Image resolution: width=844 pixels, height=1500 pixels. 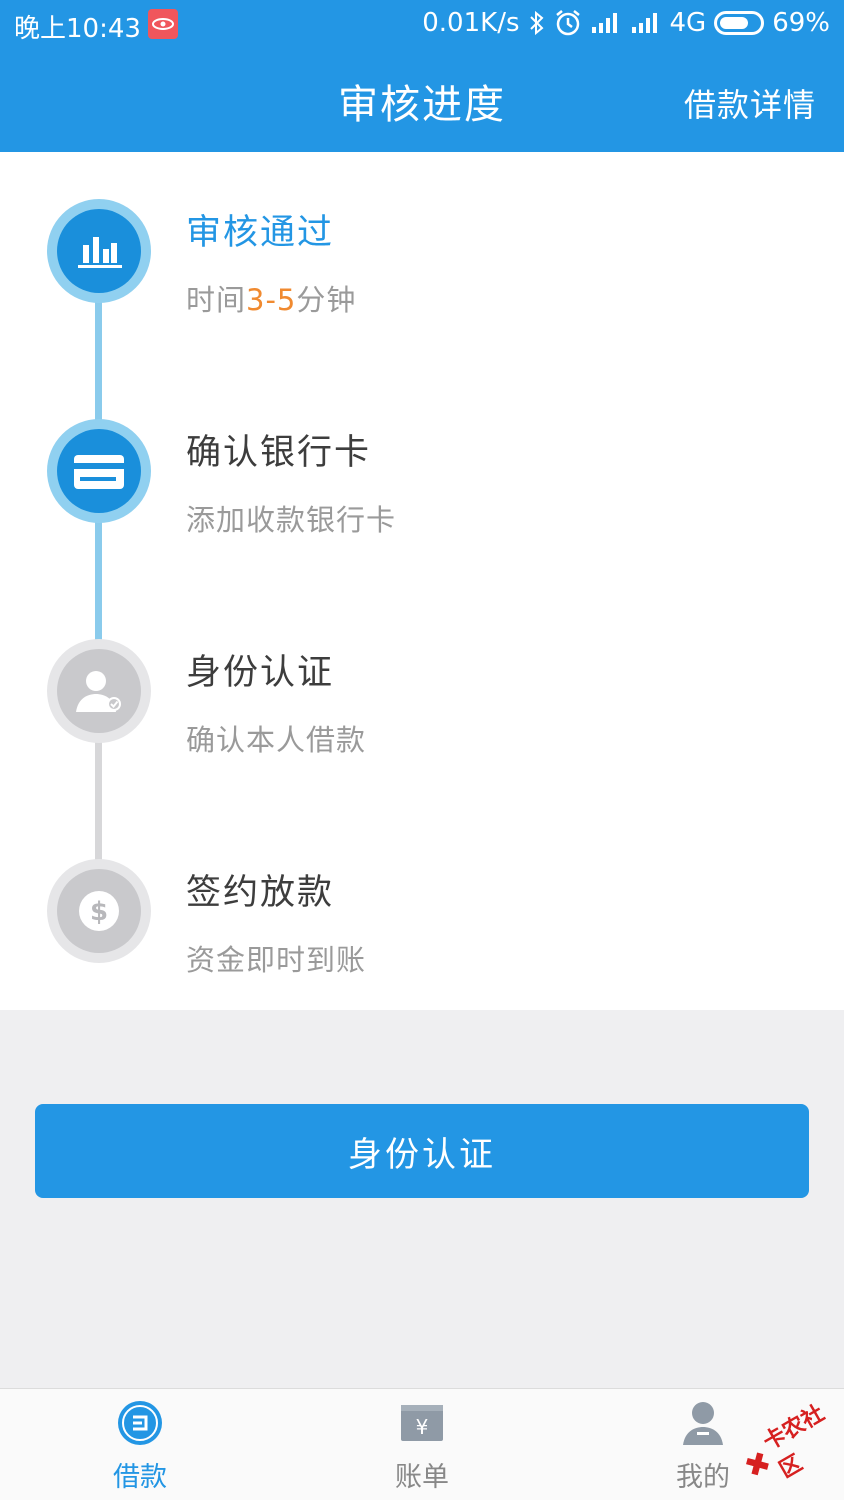 I want to click on bar-chart-icon, so click(x=100, y=252).